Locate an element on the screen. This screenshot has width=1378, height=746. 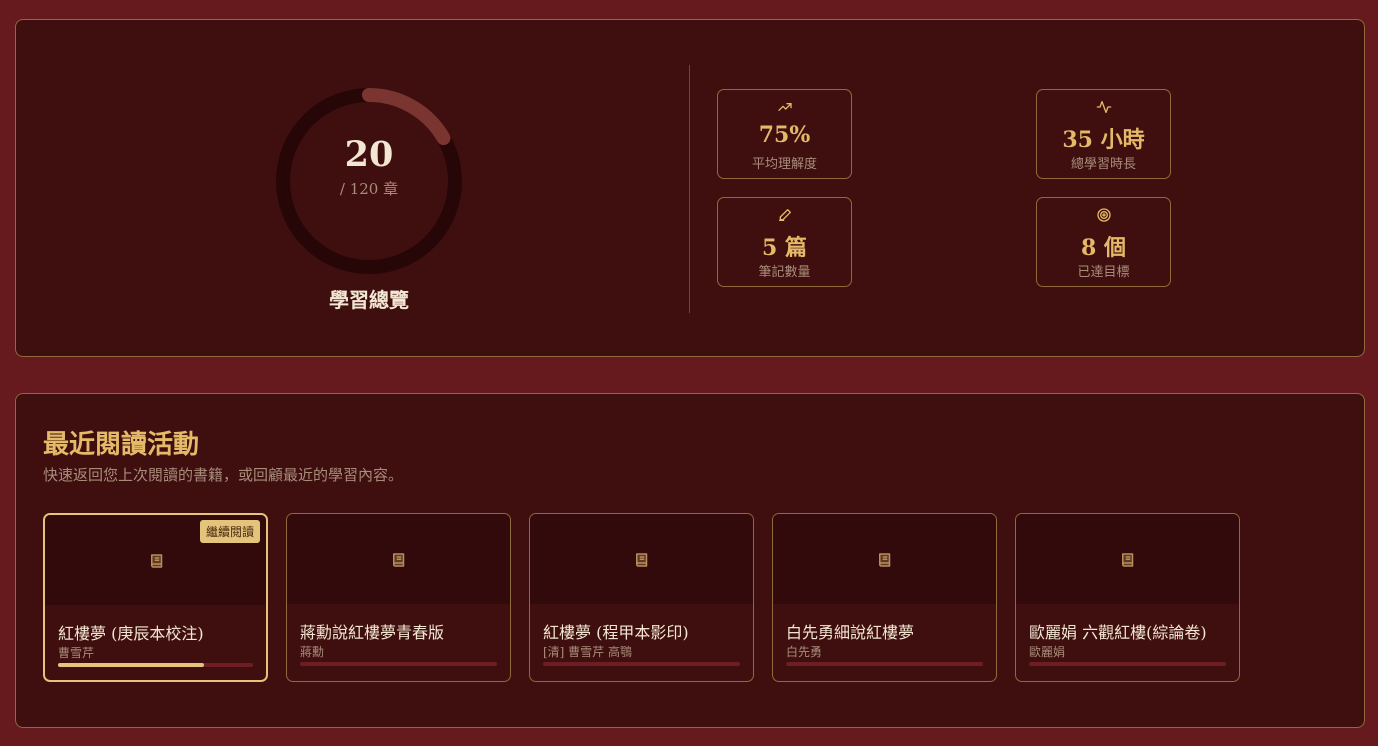
book-title: 紅樓夢 (庚辰本校注) is located at coordinates (131, 633).